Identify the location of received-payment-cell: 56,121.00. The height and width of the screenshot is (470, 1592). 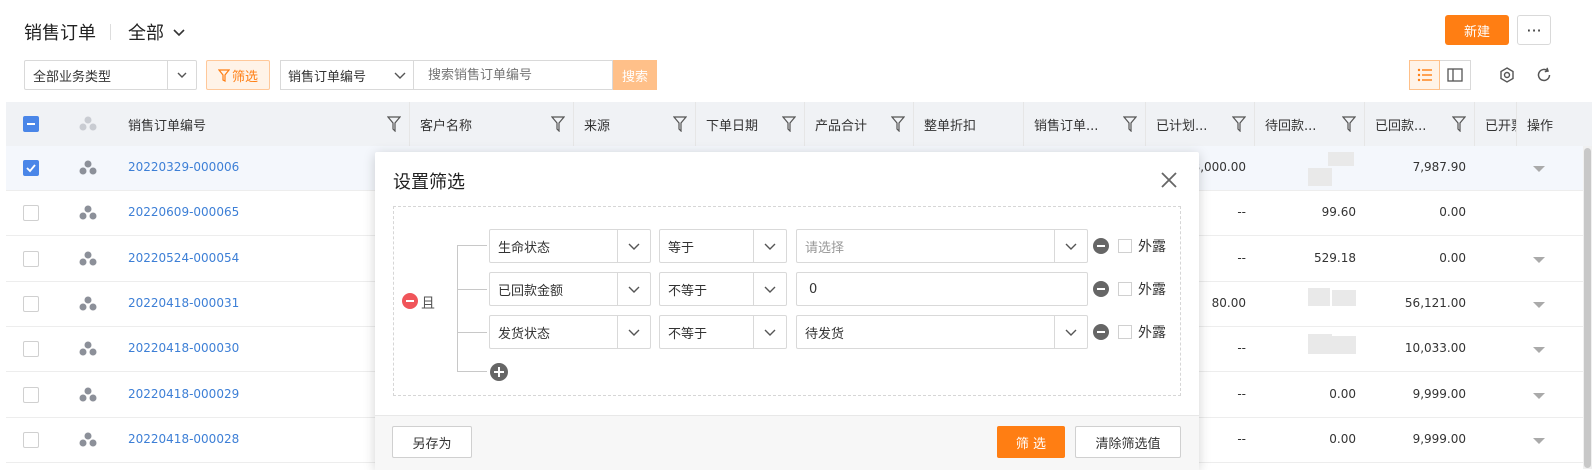
(1435, 303).